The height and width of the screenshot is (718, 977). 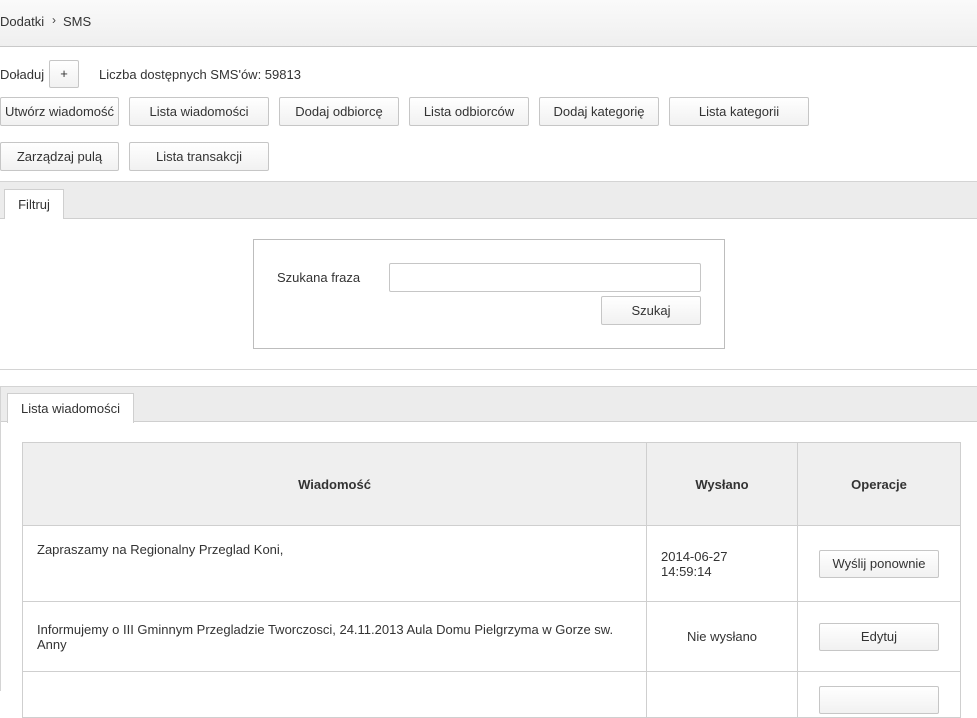 I want to click on sent-time: 14:59:14, so click(x=686, y=571).